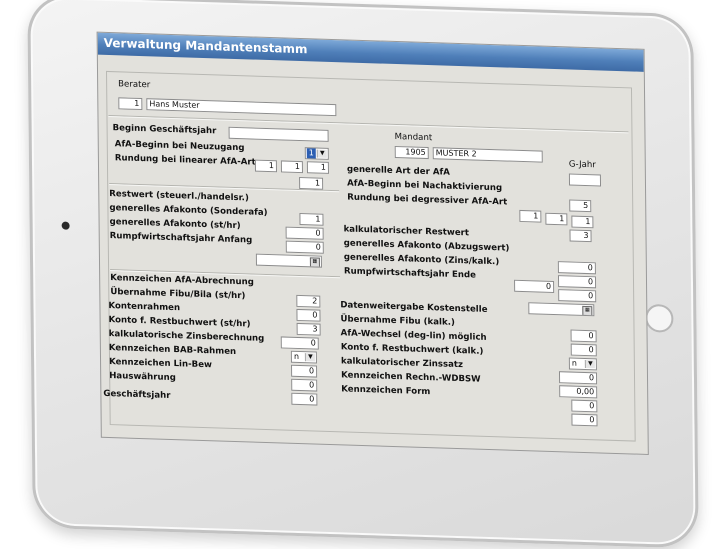 The height and width of the screenshot is (549, 712). I want to click on rumpf-ende-date-field: ▦, so click(561, 309).